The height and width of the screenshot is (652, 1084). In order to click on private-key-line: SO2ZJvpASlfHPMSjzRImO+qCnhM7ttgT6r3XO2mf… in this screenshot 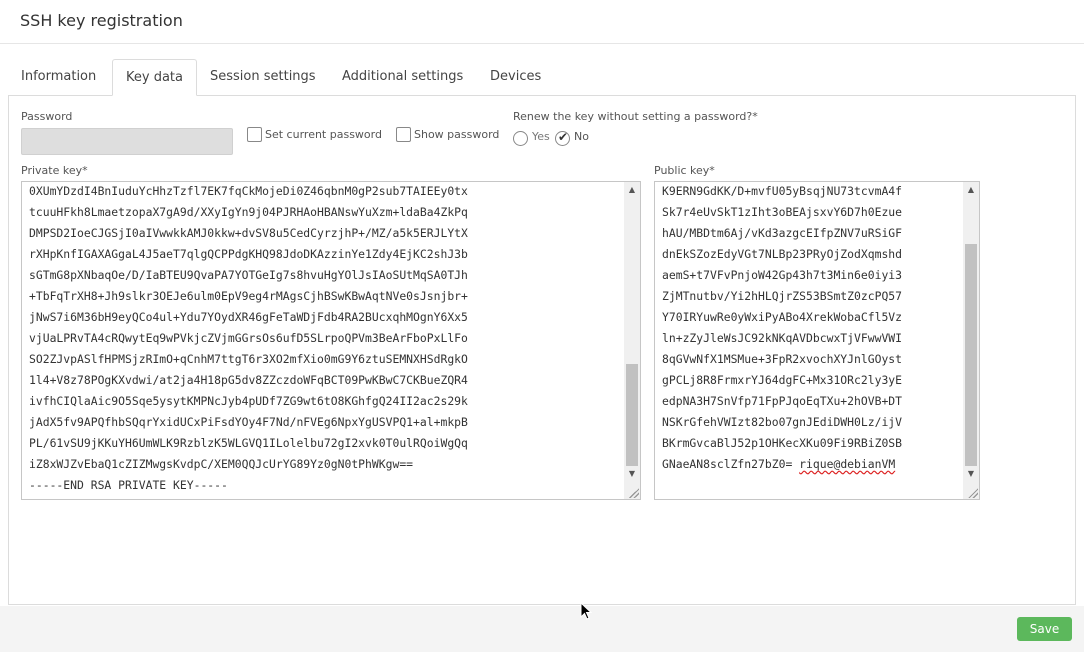, I will do `click(248, 359)`.